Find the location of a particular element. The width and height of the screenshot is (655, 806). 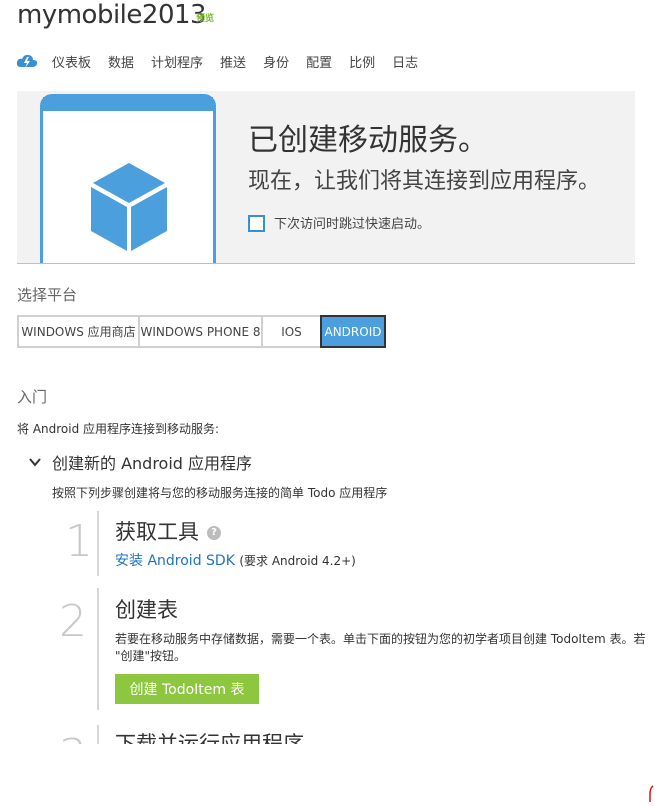

preview-badge: 预览 is located at coordinates (205, 19).